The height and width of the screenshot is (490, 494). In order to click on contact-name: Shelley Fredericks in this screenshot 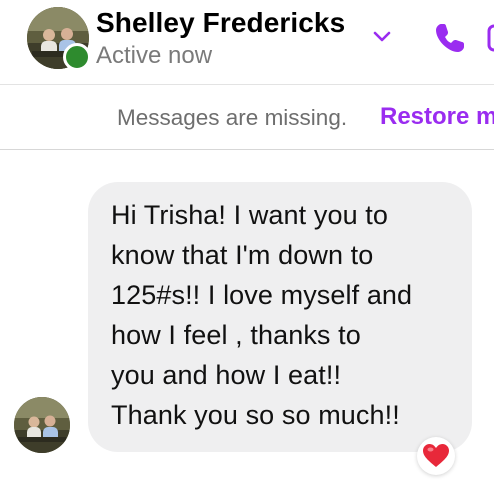, I will do `click(220, 23)`.